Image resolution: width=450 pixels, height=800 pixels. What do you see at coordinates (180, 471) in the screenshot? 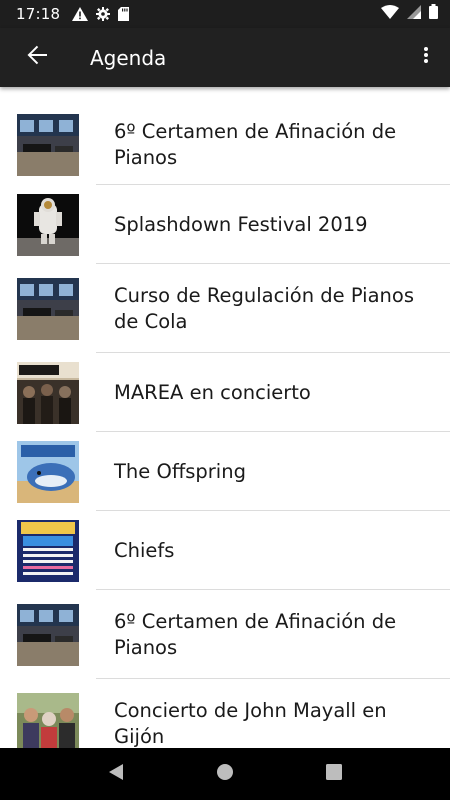
I see `event-title: The Offspring` at bounding box center [180, 471].